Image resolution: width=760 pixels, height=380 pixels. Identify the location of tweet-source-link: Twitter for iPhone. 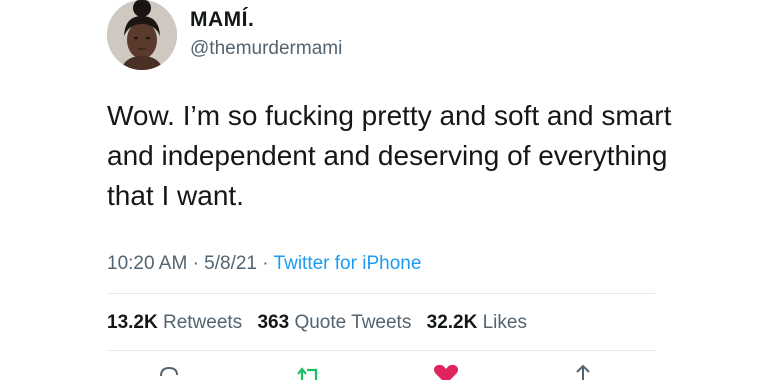
(348, 263).